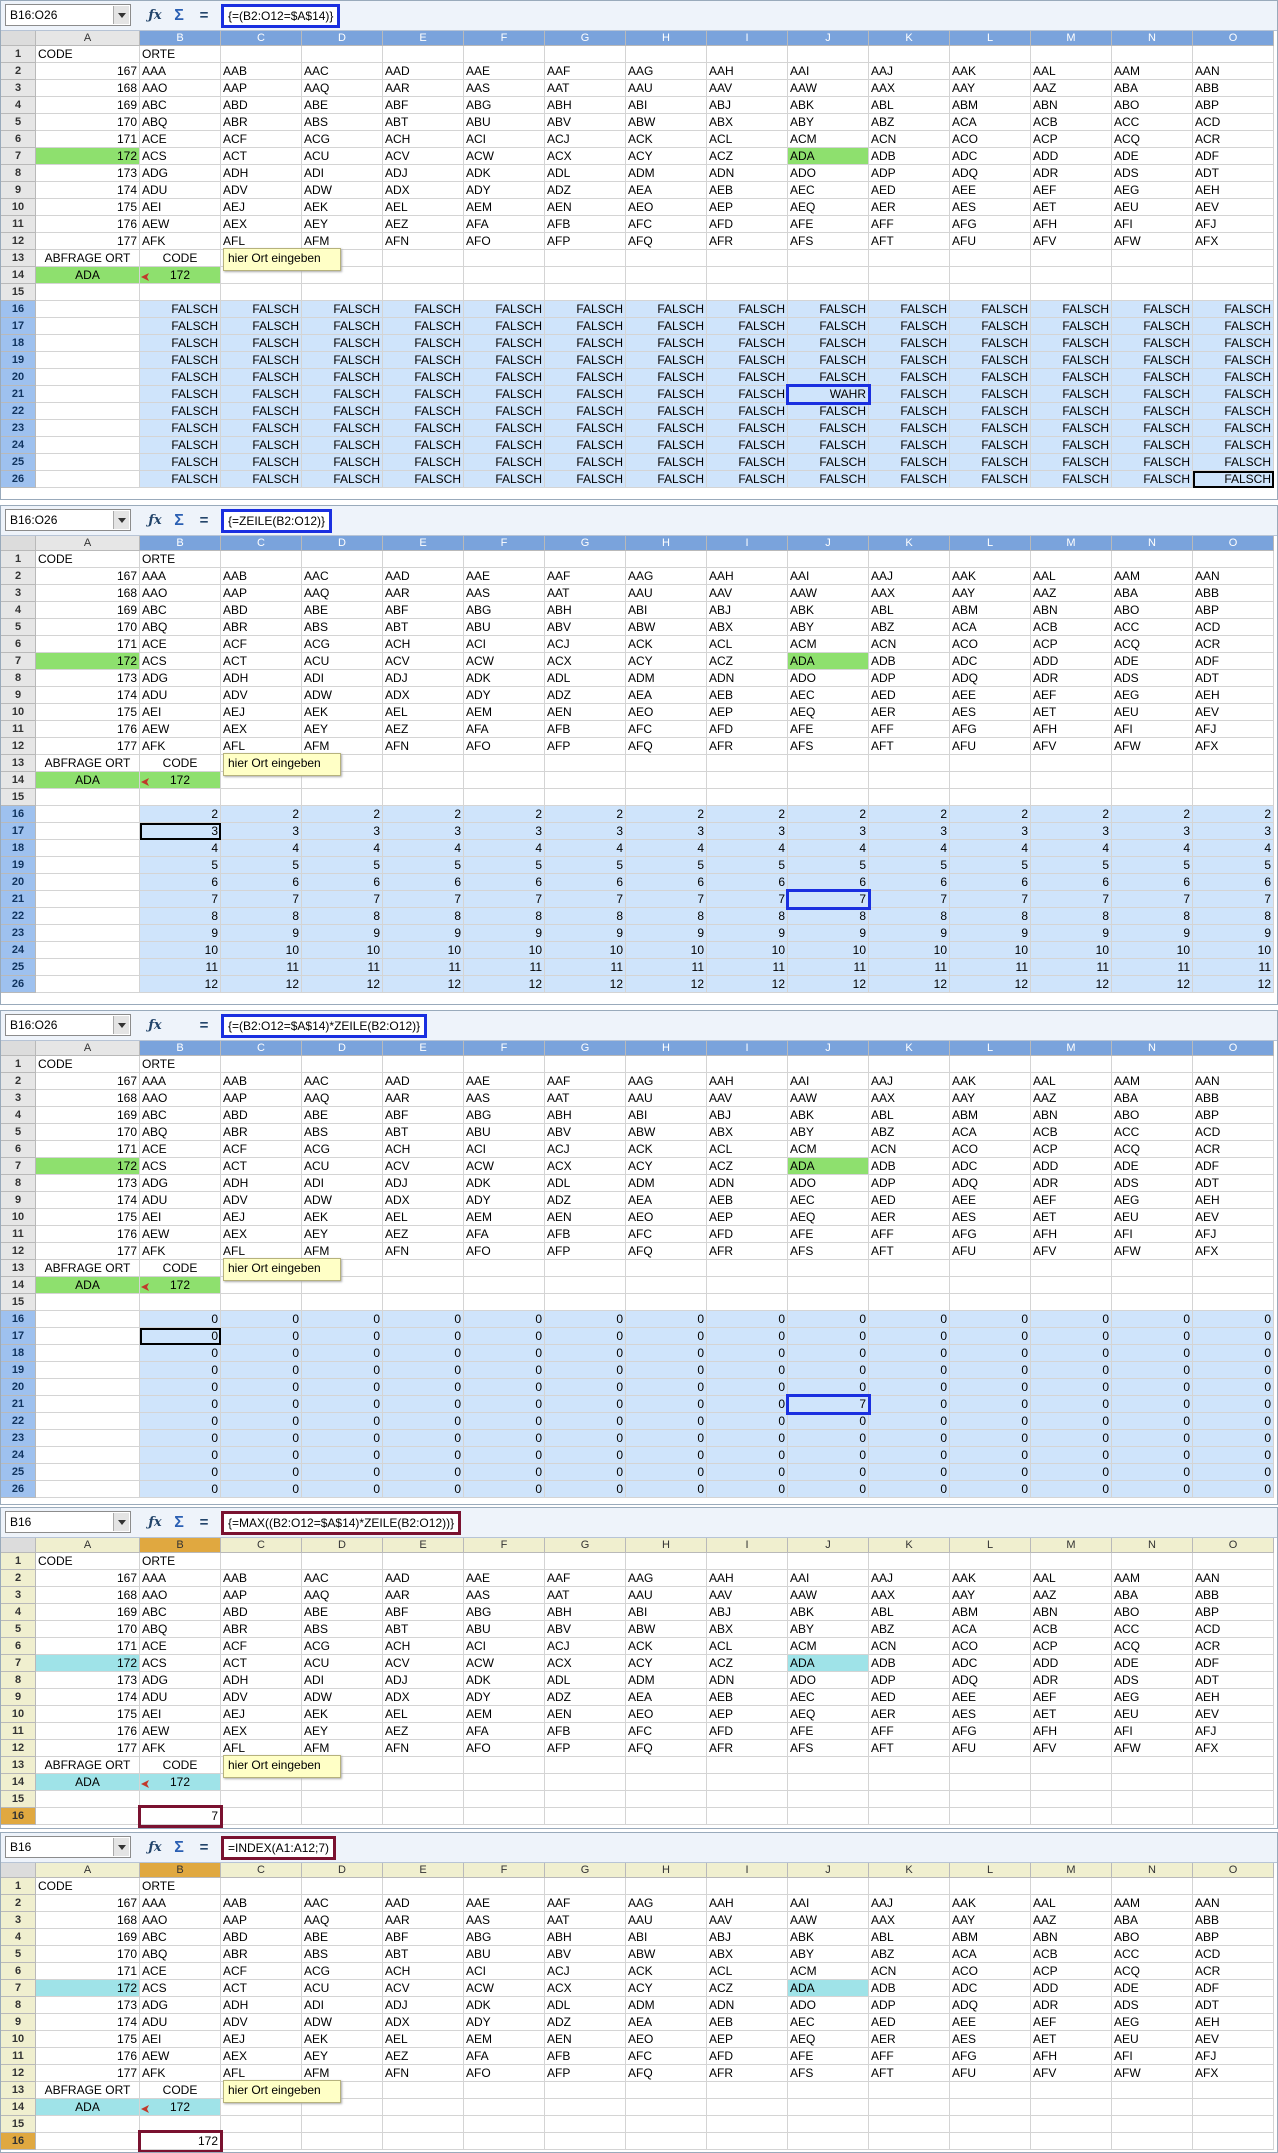  Describe the element at coordinates (1233, 1217) in the screenshot. I see `place-cell: AEV` at that location.